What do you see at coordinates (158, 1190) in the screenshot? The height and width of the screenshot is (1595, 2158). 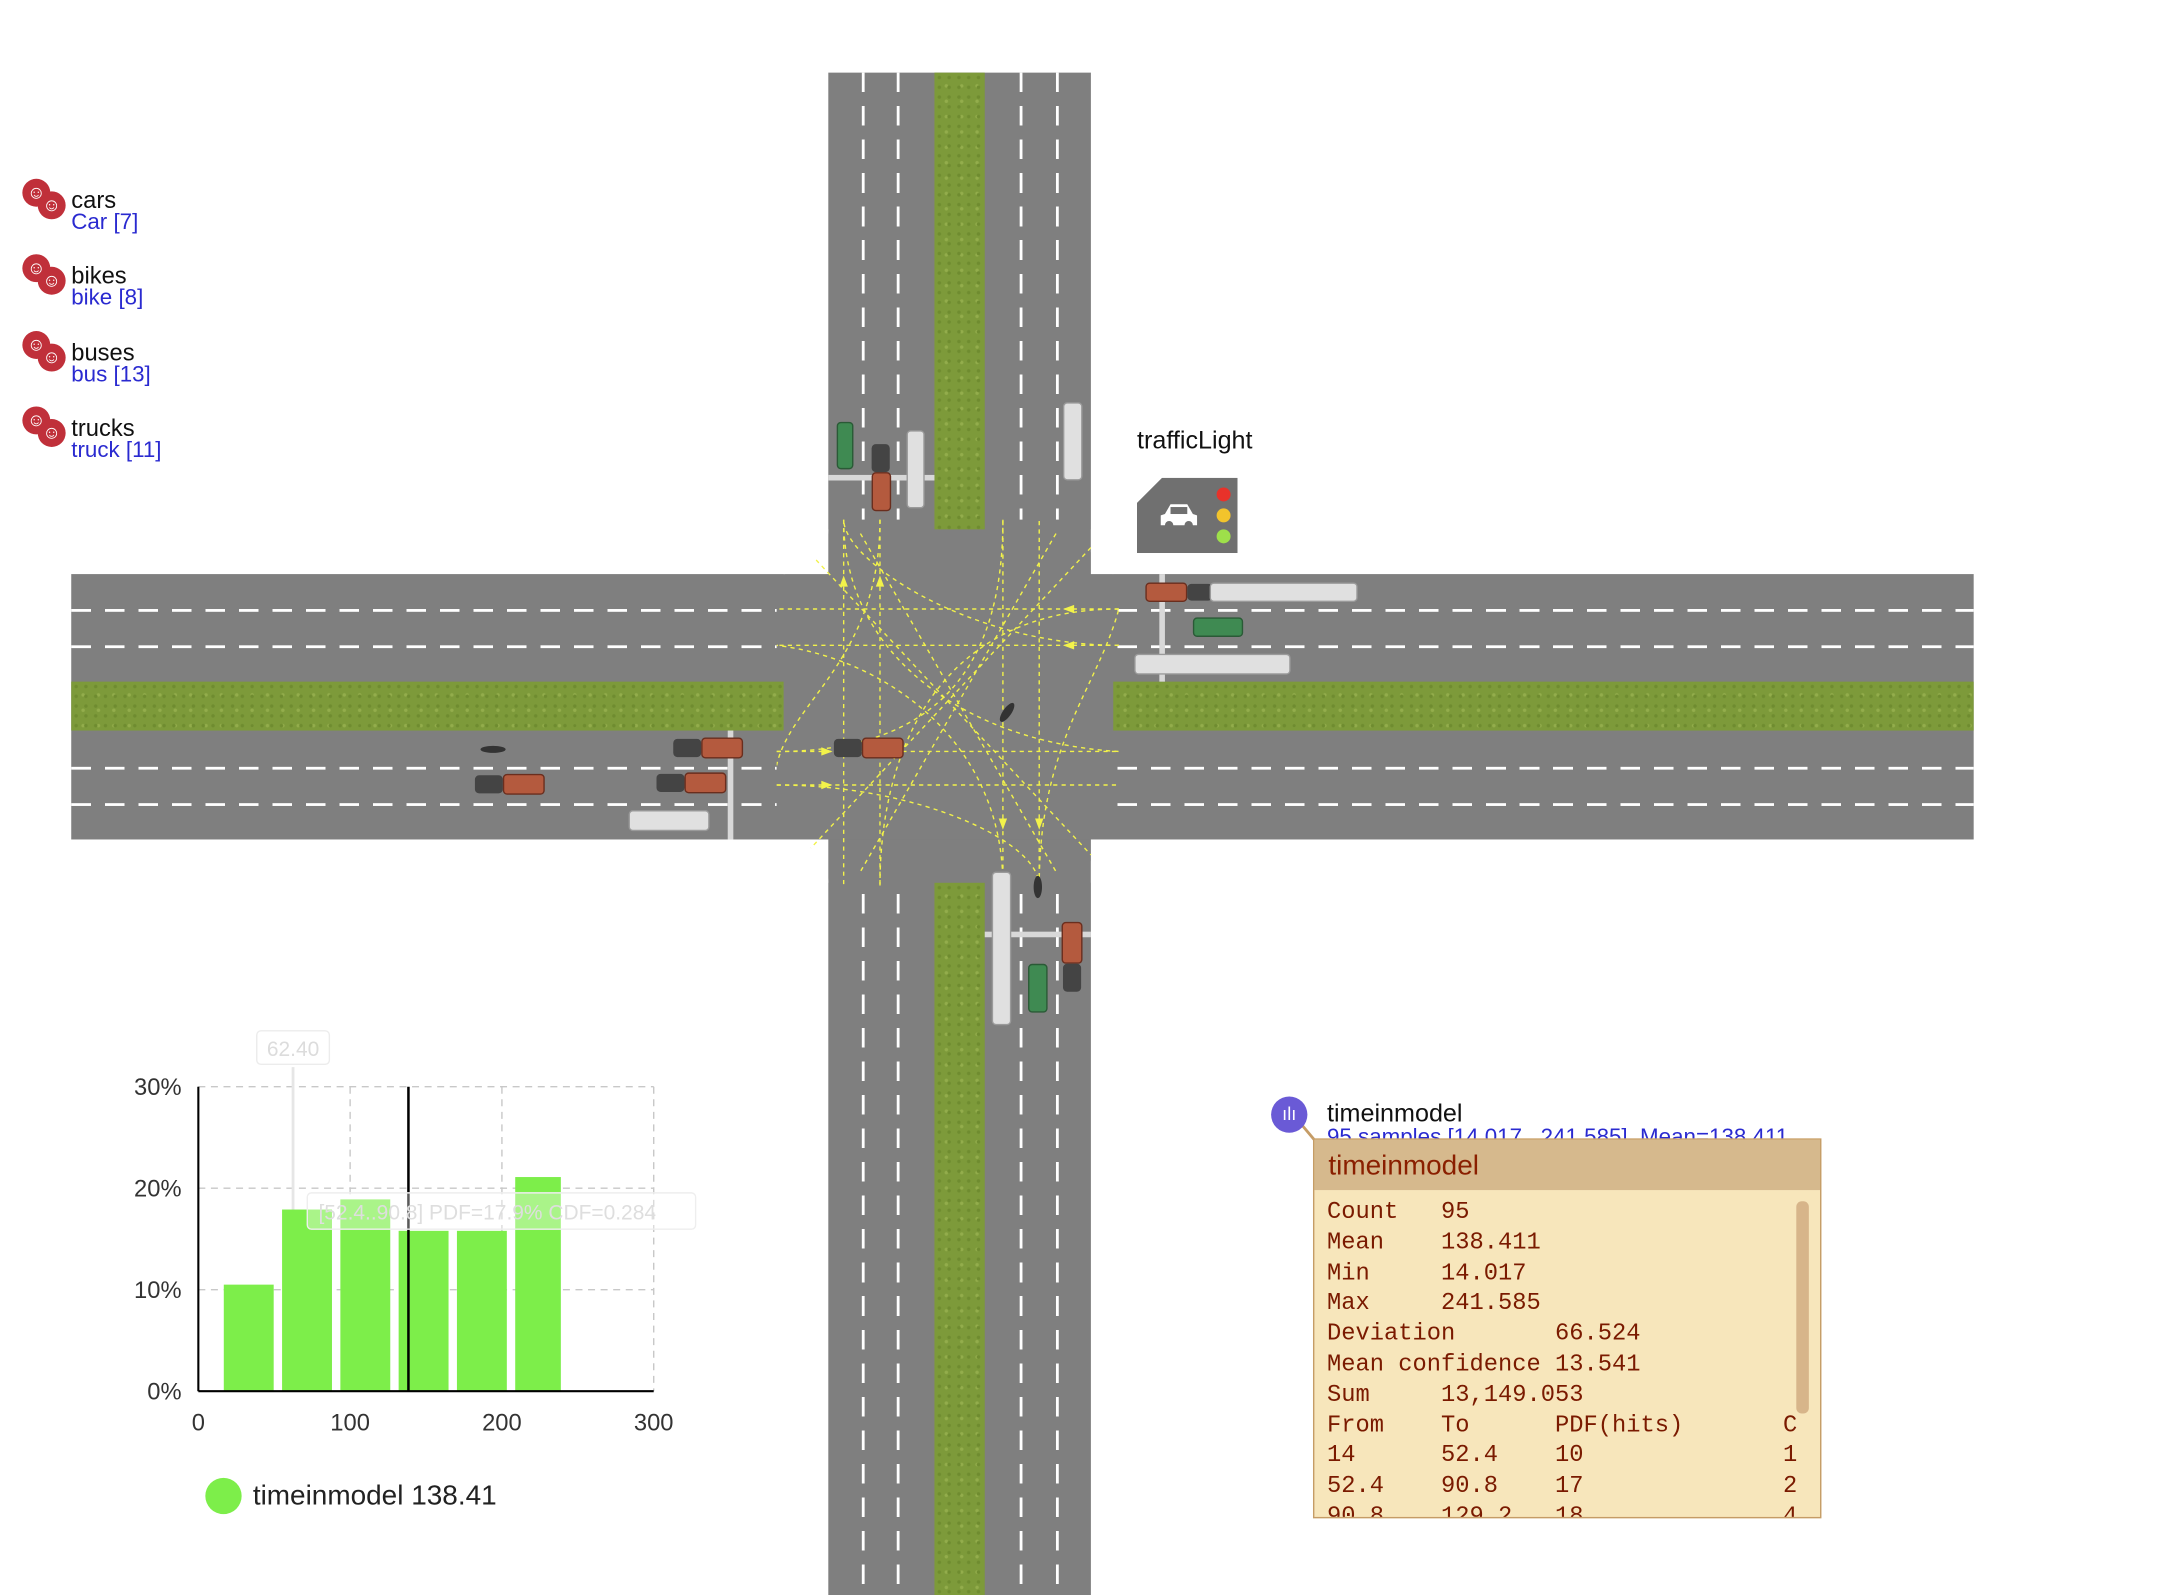 I see `y-tick-label: 20%` at bounding box center [158, 1190].